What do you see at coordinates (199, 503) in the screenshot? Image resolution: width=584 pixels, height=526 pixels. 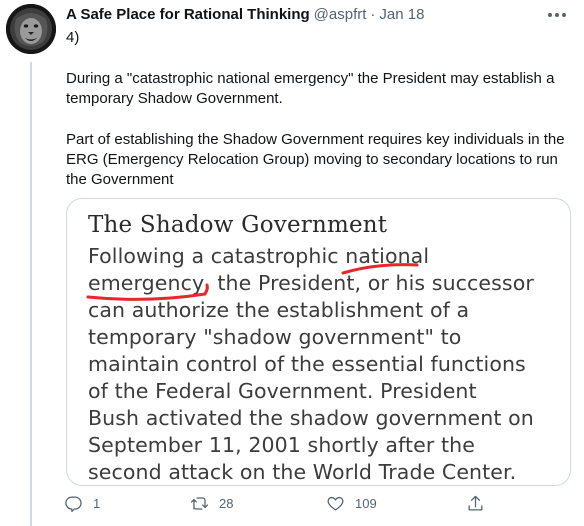 I see `retweet-icon` at bounding box center [199, 503].